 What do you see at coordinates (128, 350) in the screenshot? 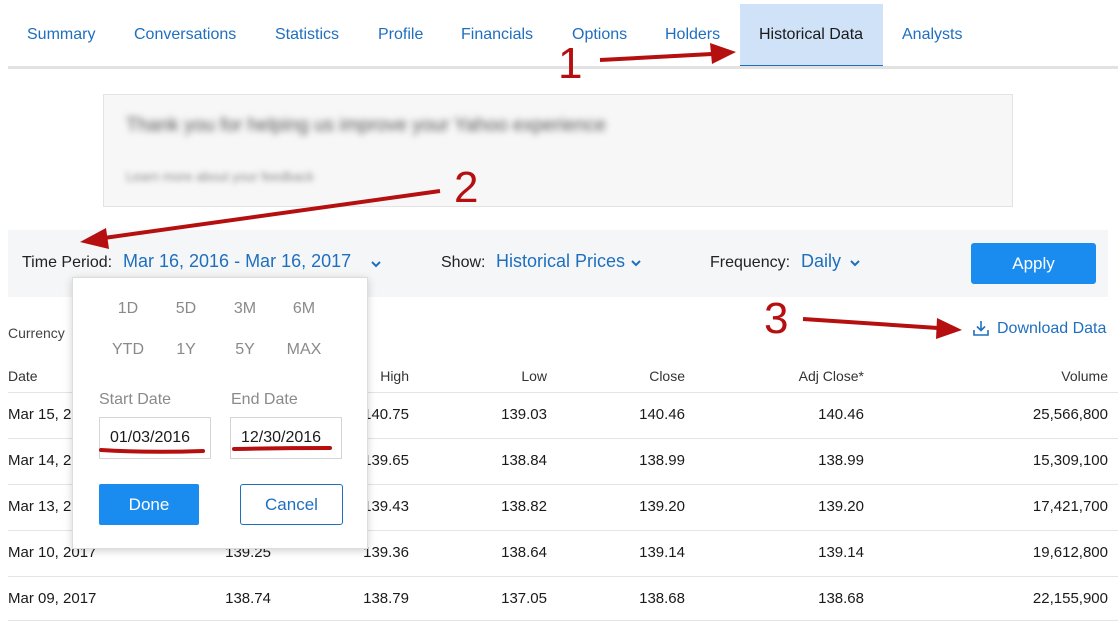
I see `range-ytd-button: YTD` at bounding box center [128, 350].